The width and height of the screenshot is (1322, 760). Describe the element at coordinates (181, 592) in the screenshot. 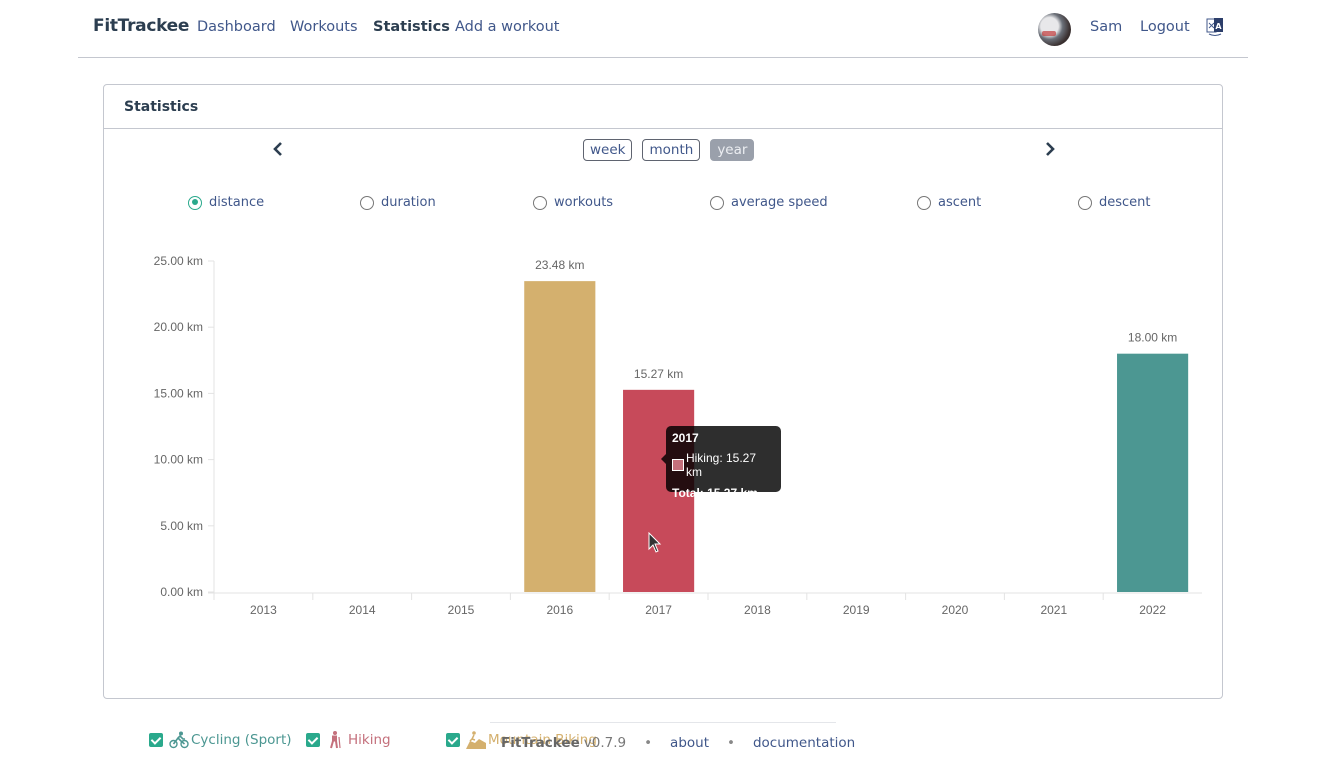

I see `y-tick-label: 0.00 km` at that location.